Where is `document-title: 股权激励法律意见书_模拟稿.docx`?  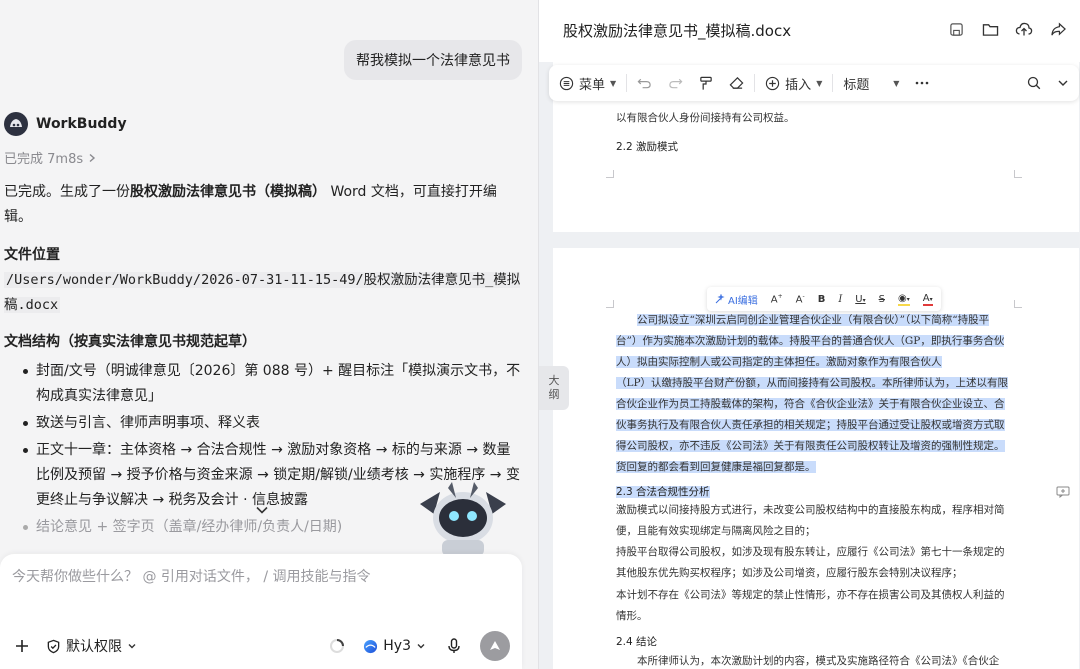 document-title: 股权激励法律意见书_模拟稿.docx is located at coordinates (677, 31).